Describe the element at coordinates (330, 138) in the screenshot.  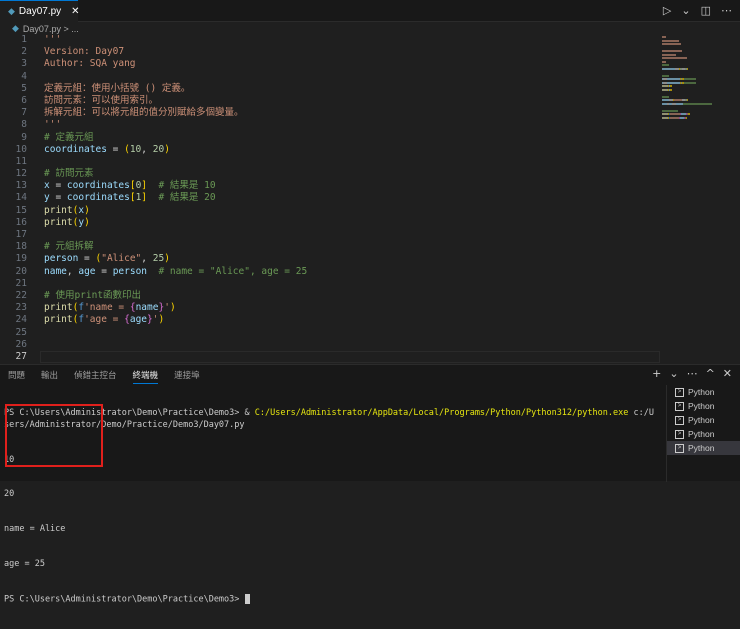
I see `code-line: 9 # 定義元組` at that location.